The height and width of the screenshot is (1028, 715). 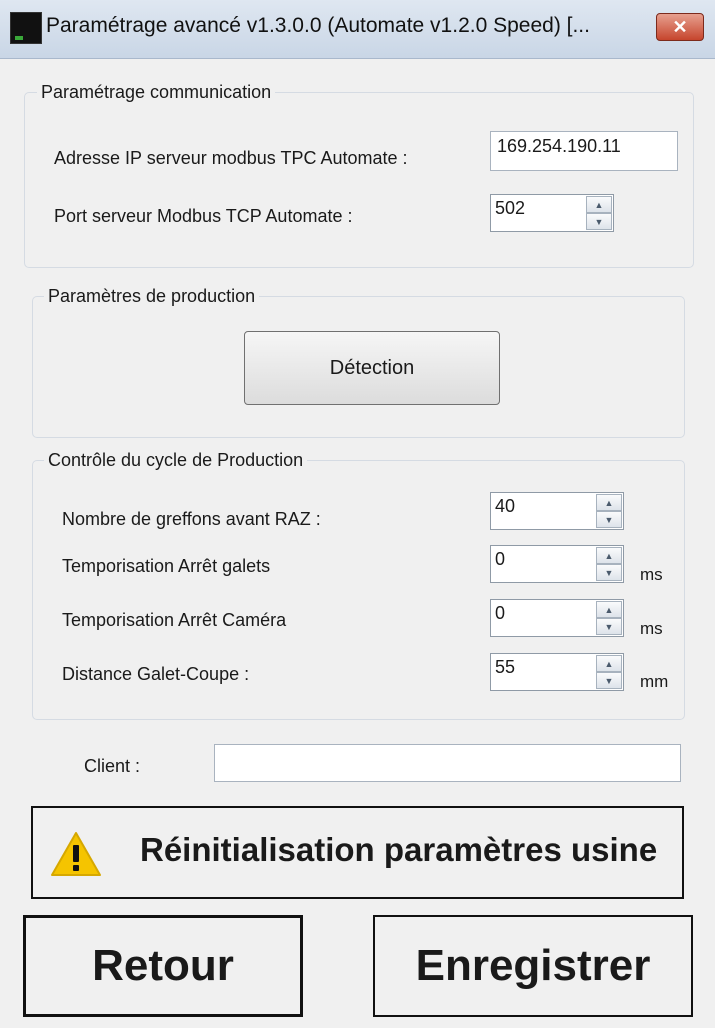 What do you see at coordinates (500, 559) in the screenshot?
I see `galets-delay-value: 0` at bounding box center [500, 559].